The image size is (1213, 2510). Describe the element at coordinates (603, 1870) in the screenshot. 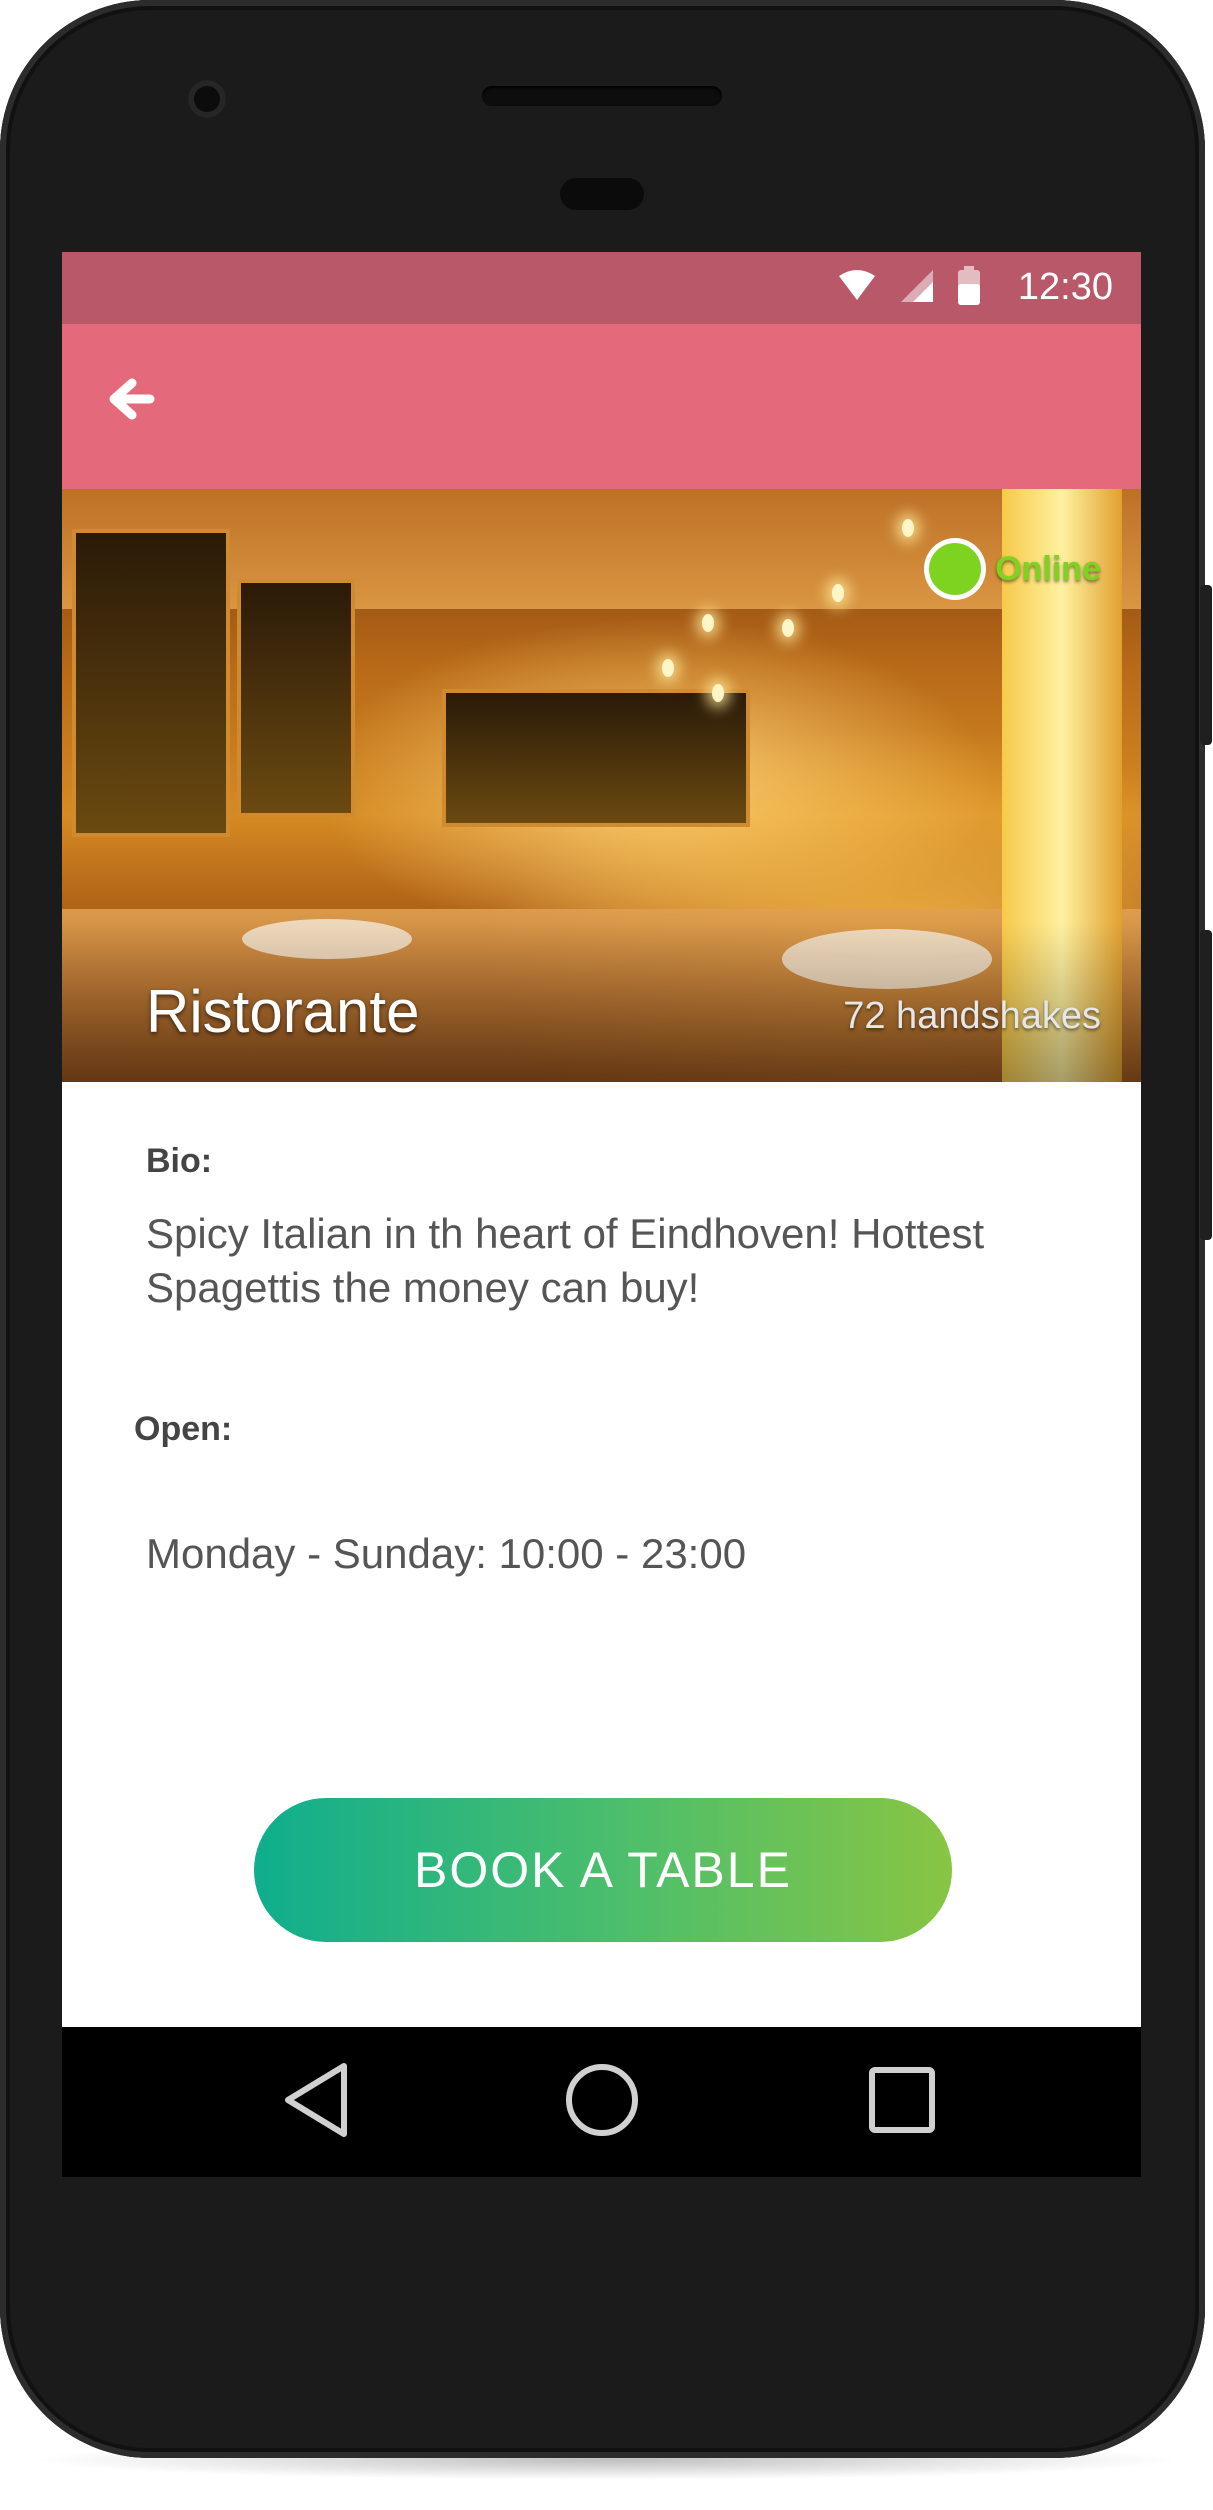

I see `book-table-button: BOOK A TABLE` at that location.